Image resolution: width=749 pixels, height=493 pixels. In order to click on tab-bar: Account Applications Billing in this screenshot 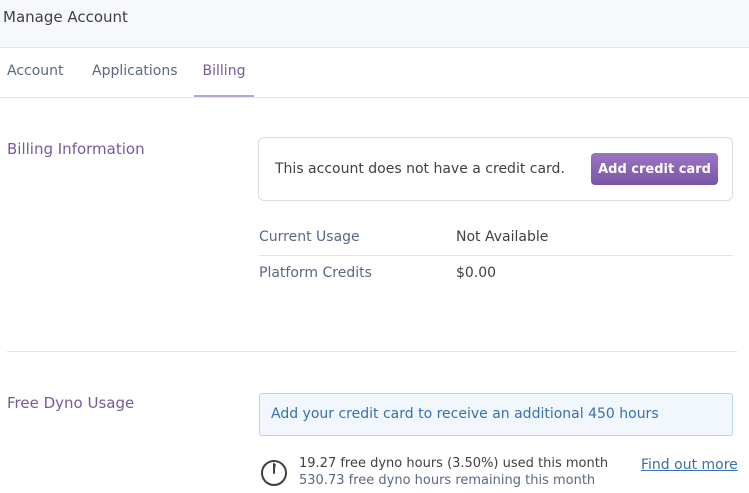, I will do `click(374, 73)`.